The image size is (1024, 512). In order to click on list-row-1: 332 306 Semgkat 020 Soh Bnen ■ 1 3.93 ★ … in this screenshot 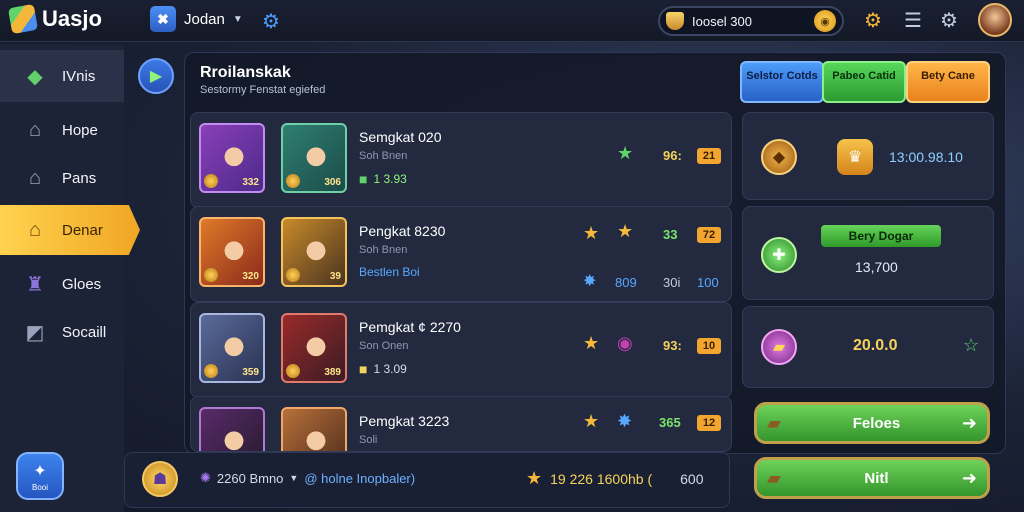, I will do `click(461, 160)`.